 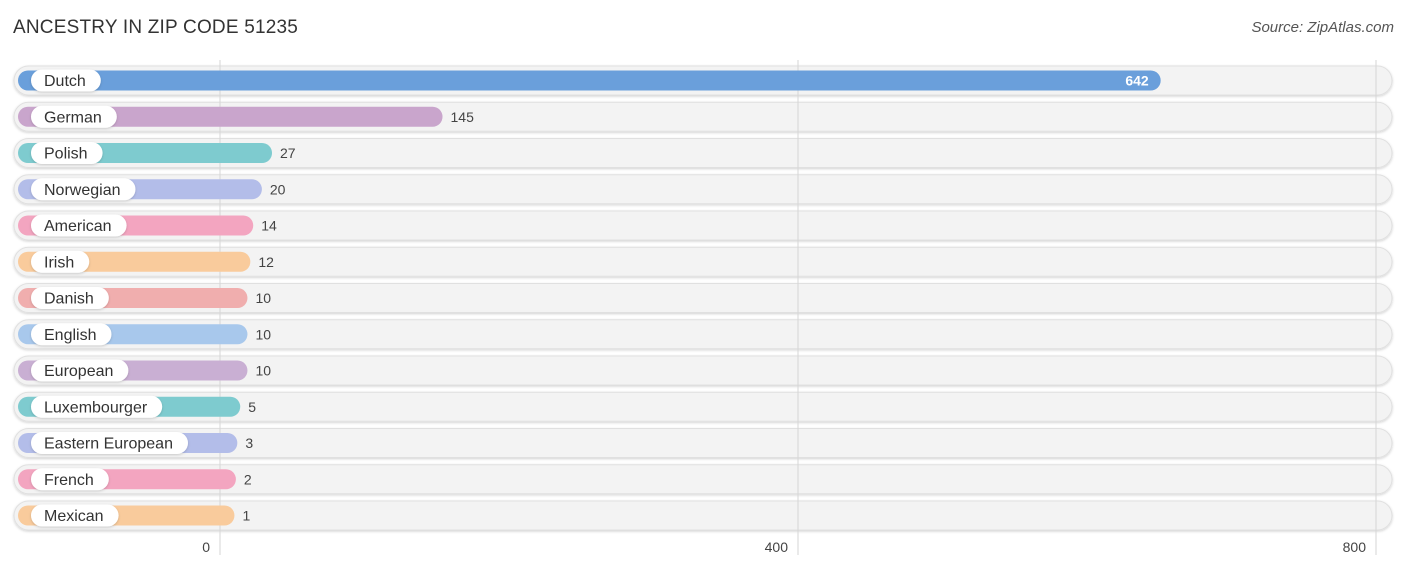 I want to click on category-label: Eastern European, so click(x=108, y=444).